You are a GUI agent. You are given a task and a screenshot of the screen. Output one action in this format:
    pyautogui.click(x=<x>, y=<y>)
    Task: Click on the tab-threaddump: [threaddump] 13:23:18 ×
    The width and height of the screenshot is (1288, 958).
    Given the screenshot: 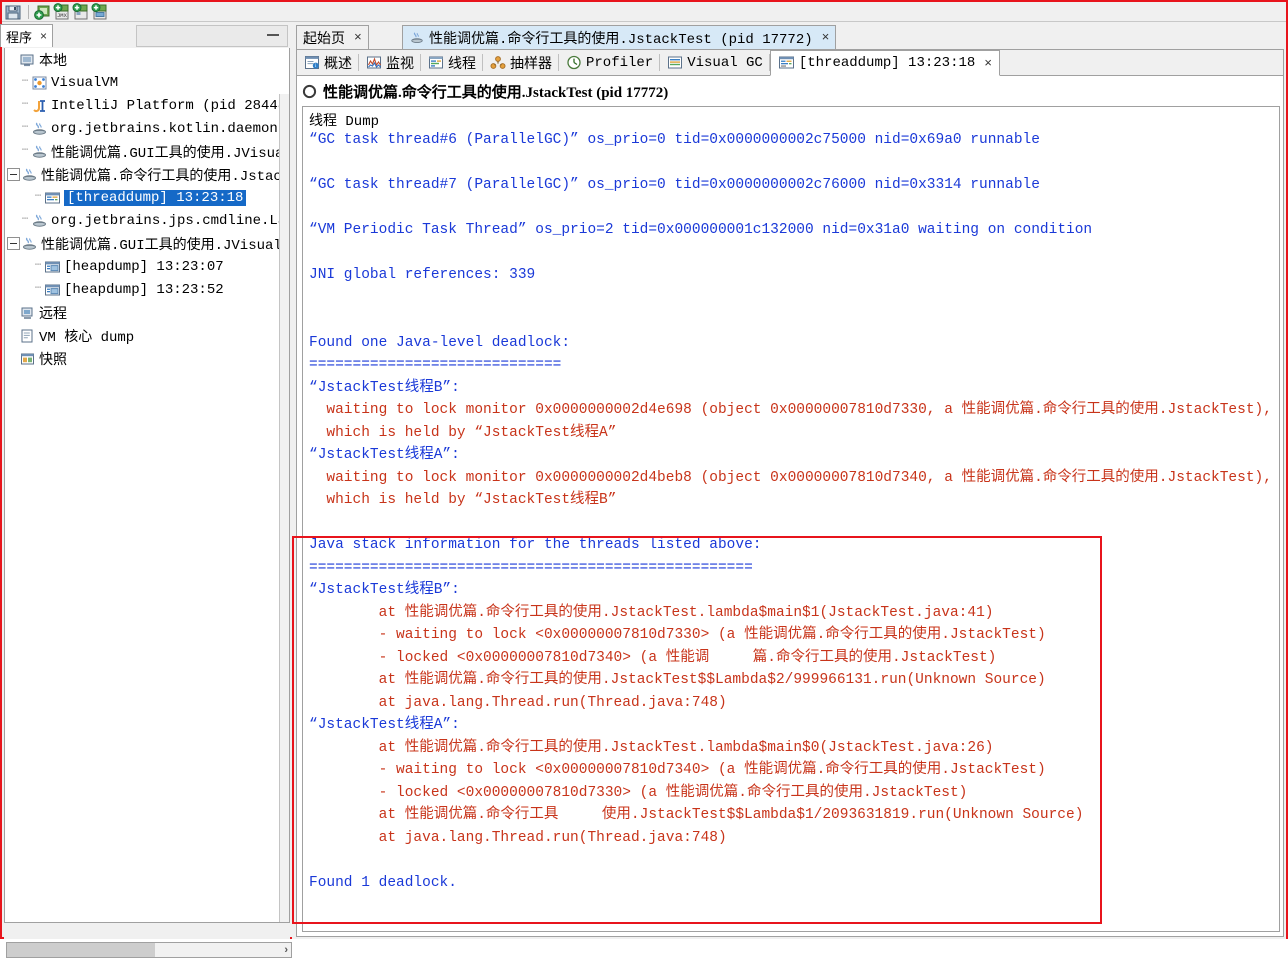 What is the action you would take?
    pyautogui.click(x=885, y=63)
    